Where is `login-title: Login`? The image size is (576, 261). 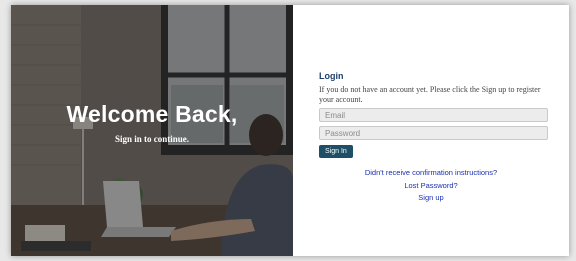
login-title: Login is located at coordinates (331, 76).